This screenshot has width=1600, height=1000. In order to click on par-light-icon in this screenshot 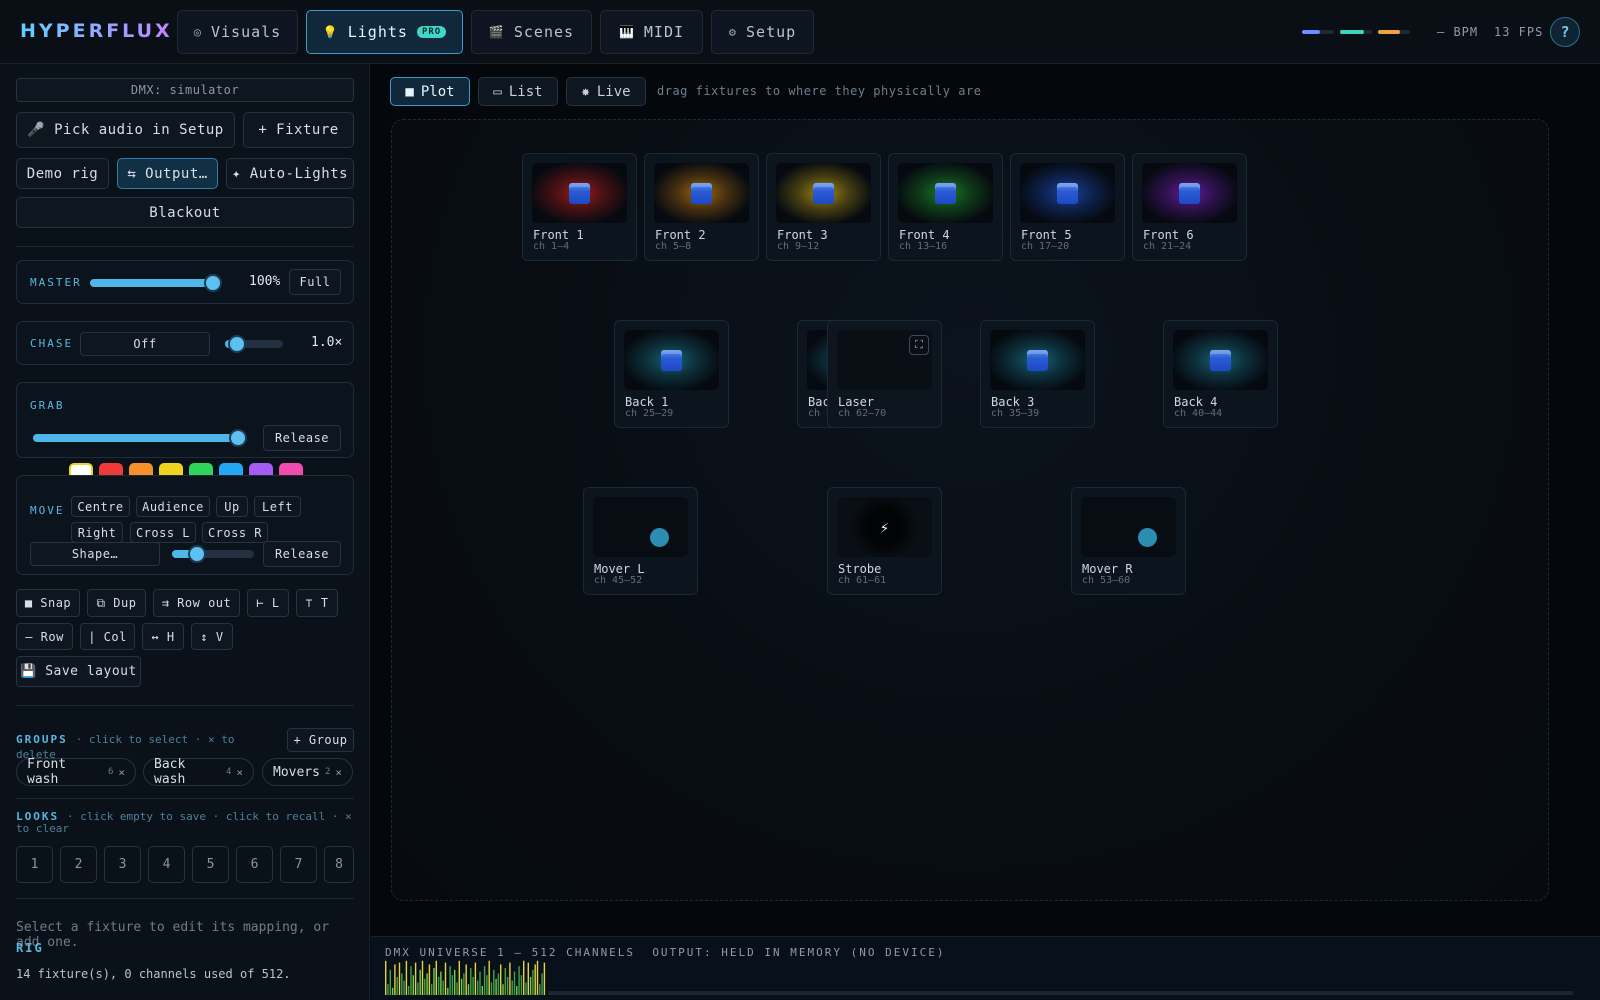, I will do `click(701, 193)`.